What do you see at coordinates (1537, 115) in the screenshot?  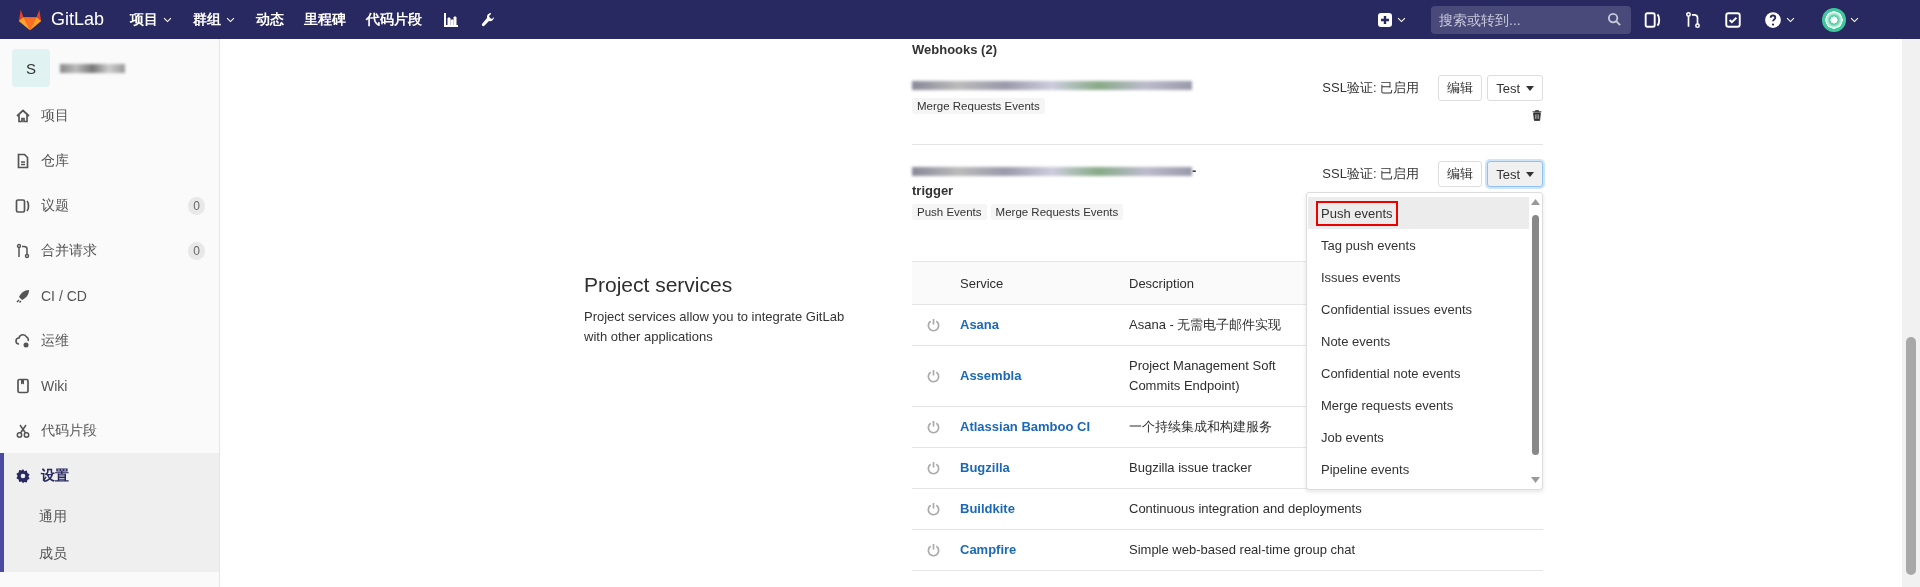 I see `trash-icon` at bounding box center [1537, 115].